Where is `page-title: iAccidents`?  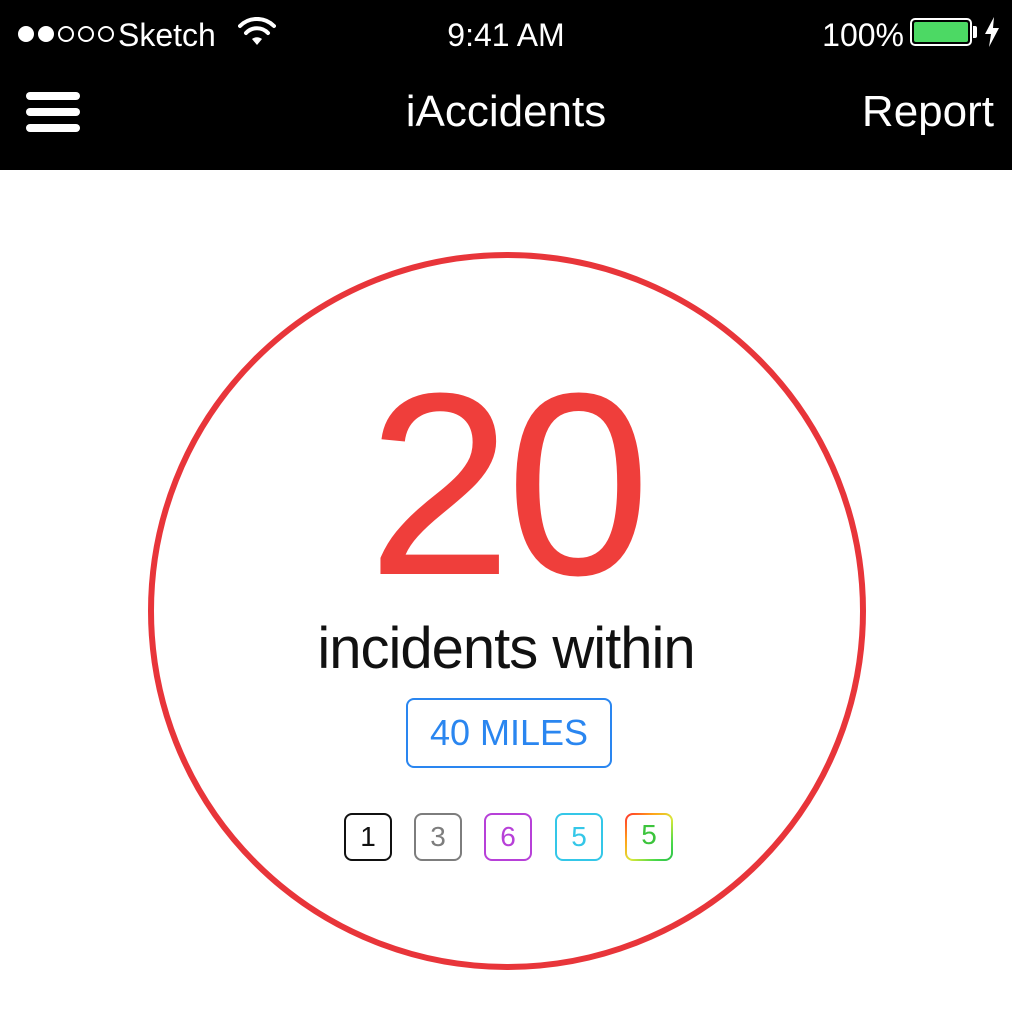 page-title: iAccidents is located at coordinates (506, 111).